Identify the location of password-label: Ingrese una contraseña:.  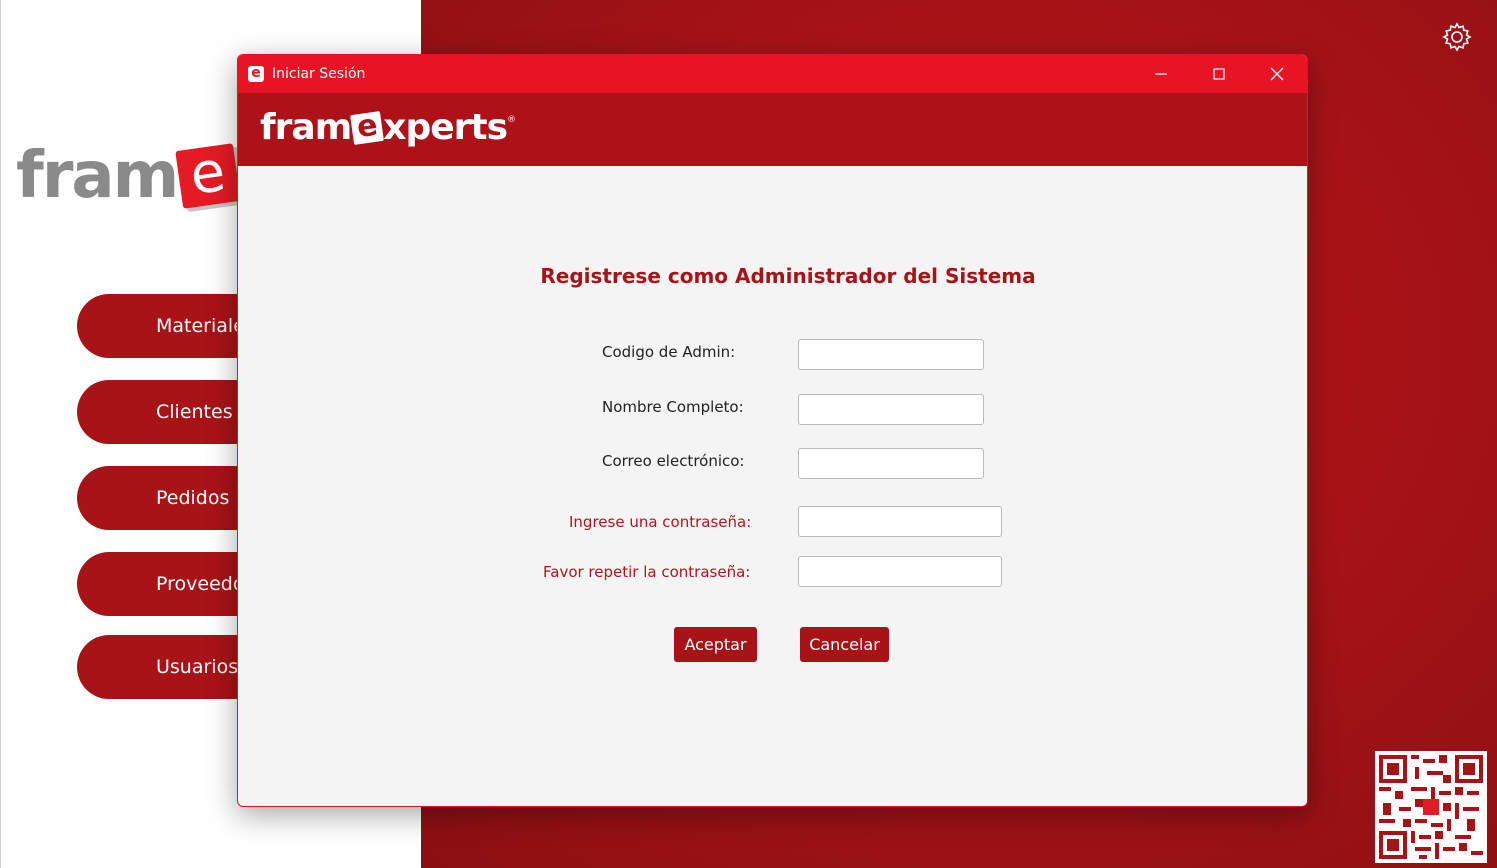
(660, 522).